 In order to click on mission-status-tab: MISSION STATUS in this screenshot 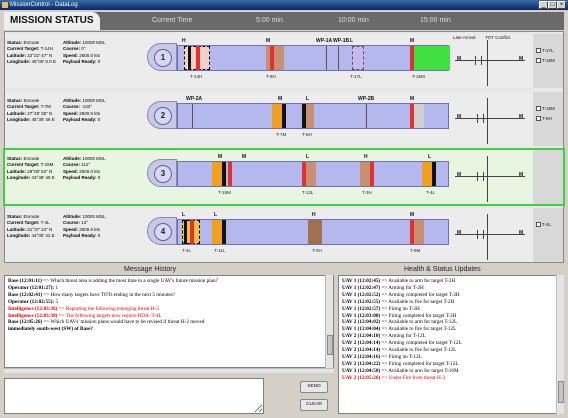, I will do `click(52, 21)`.